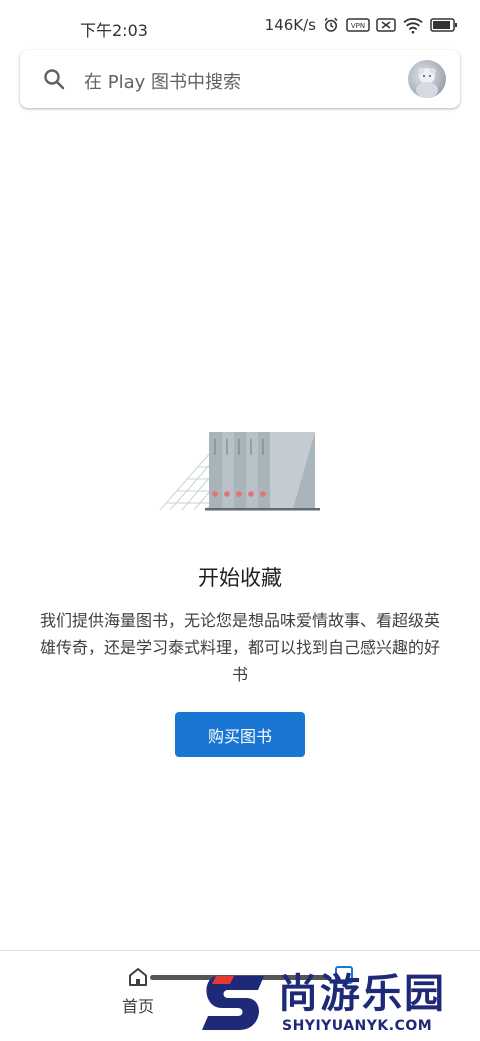 The width and height of the screenshot is (480, 1041). I want to click on watermark: 尚游乐园 SHYIYUANYK.COM, so click(340, 1005).